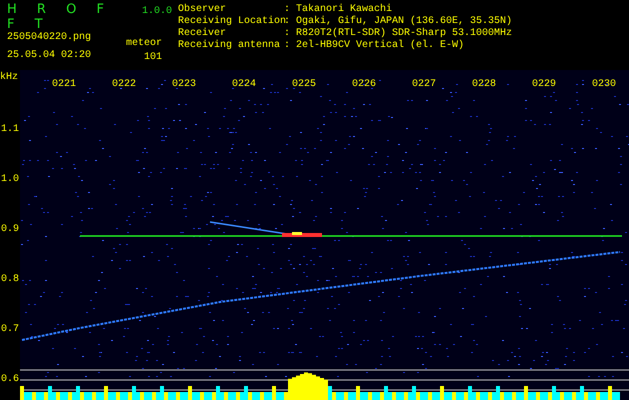 The height and width of the screenshot is (400, 629). What do you see at coordinates (10, 130) in the screenshot?
I see `frequency-label: 1.1` at bounding box center [10, 130].